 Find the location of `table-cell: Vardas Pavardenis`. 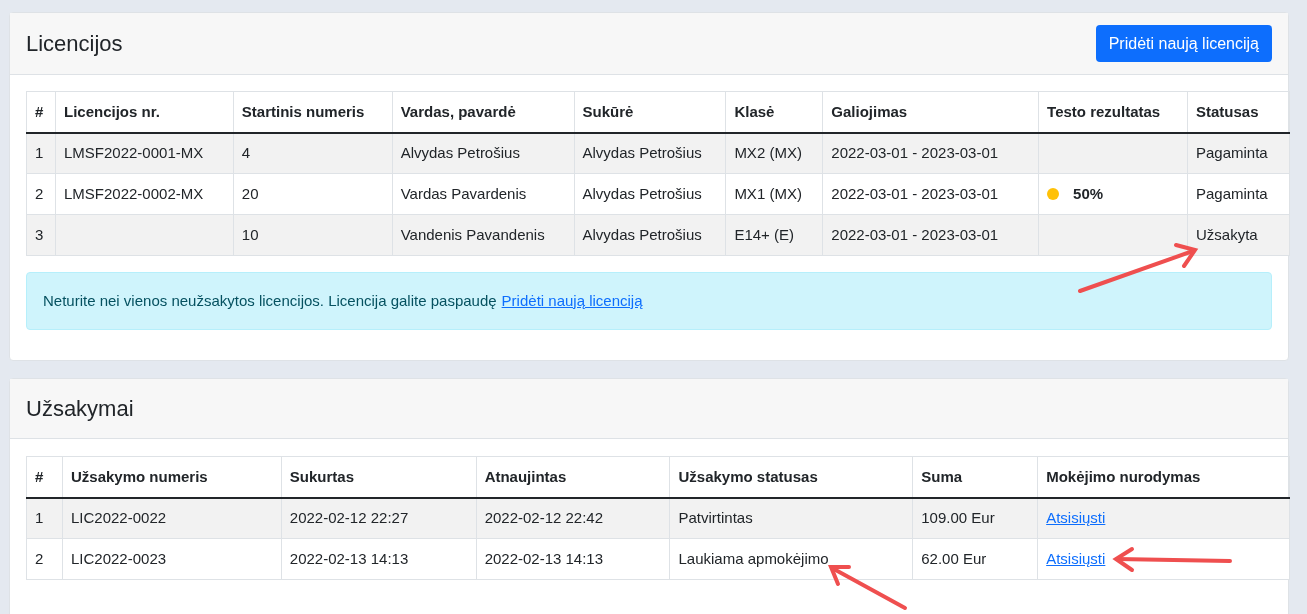

table-cell: Vardas Pavardenis is located at coordinates (483, 194).